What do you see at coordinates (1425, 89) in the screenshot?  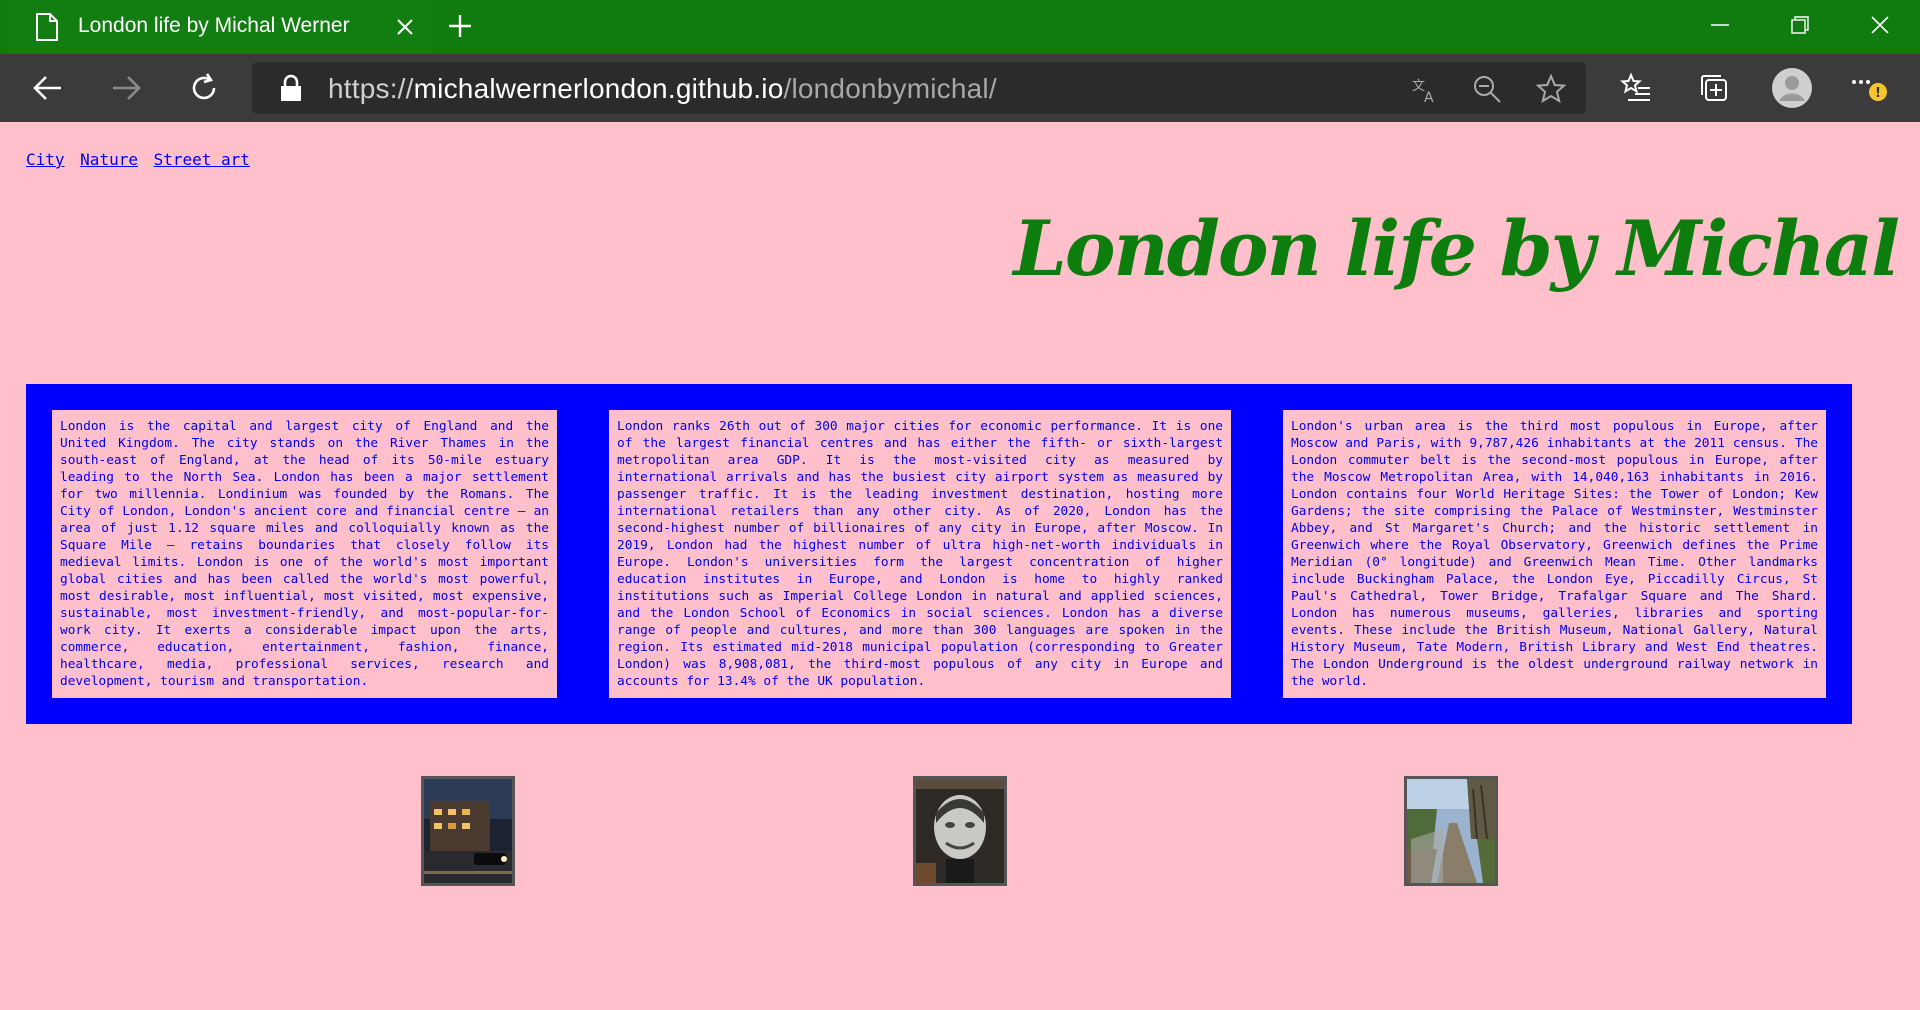 I see `translate-icon: 文 A` at bounding box center [1425, 89].